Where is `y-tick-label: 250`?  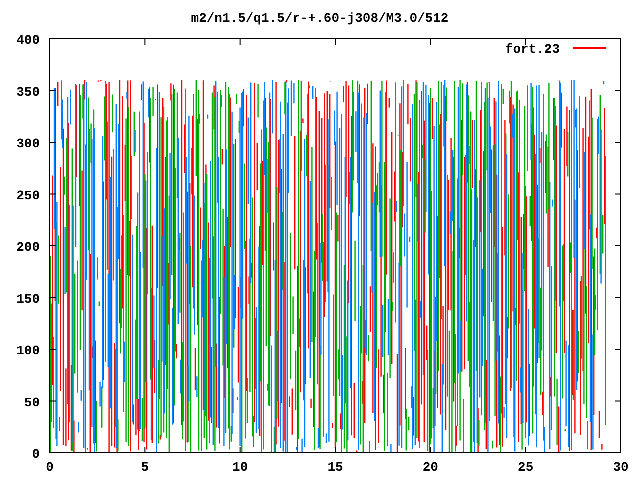 y-tick-label: 250 is located at coordinates (28, 196).